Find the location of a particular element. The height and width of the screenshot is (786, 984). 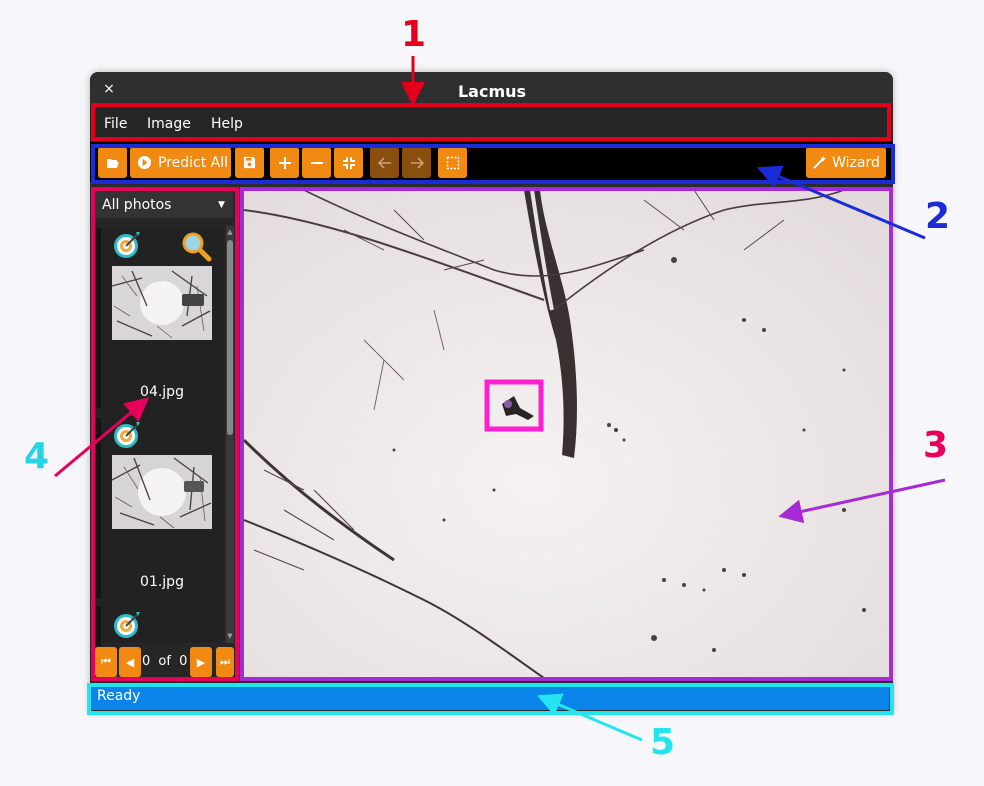

annotation-label-4: 4 is located at coordinates (37, 456).